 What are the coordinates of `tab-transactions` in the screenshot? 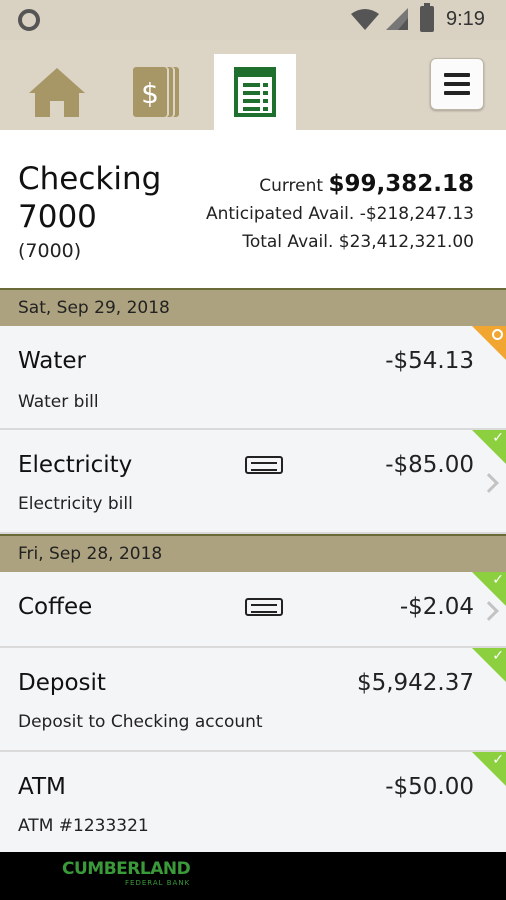 It's located at (255, 92).